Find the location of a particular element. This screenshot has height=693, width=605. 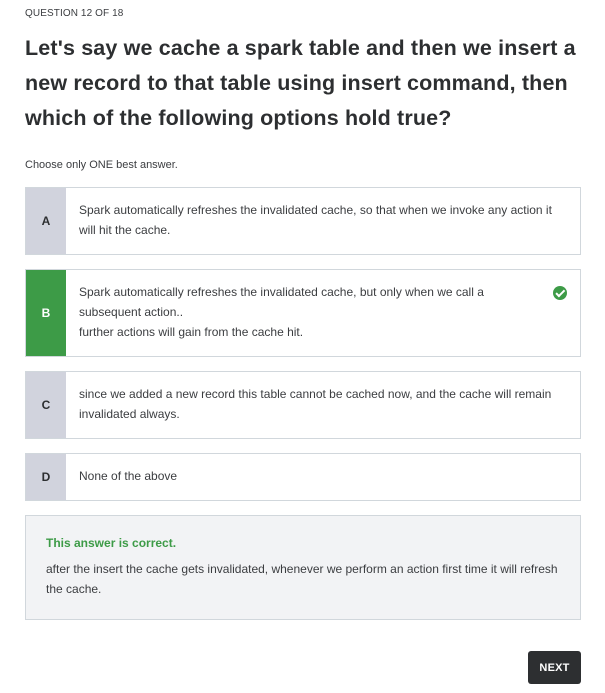

option-d: D None of the above is located at coordinates (303, 477).